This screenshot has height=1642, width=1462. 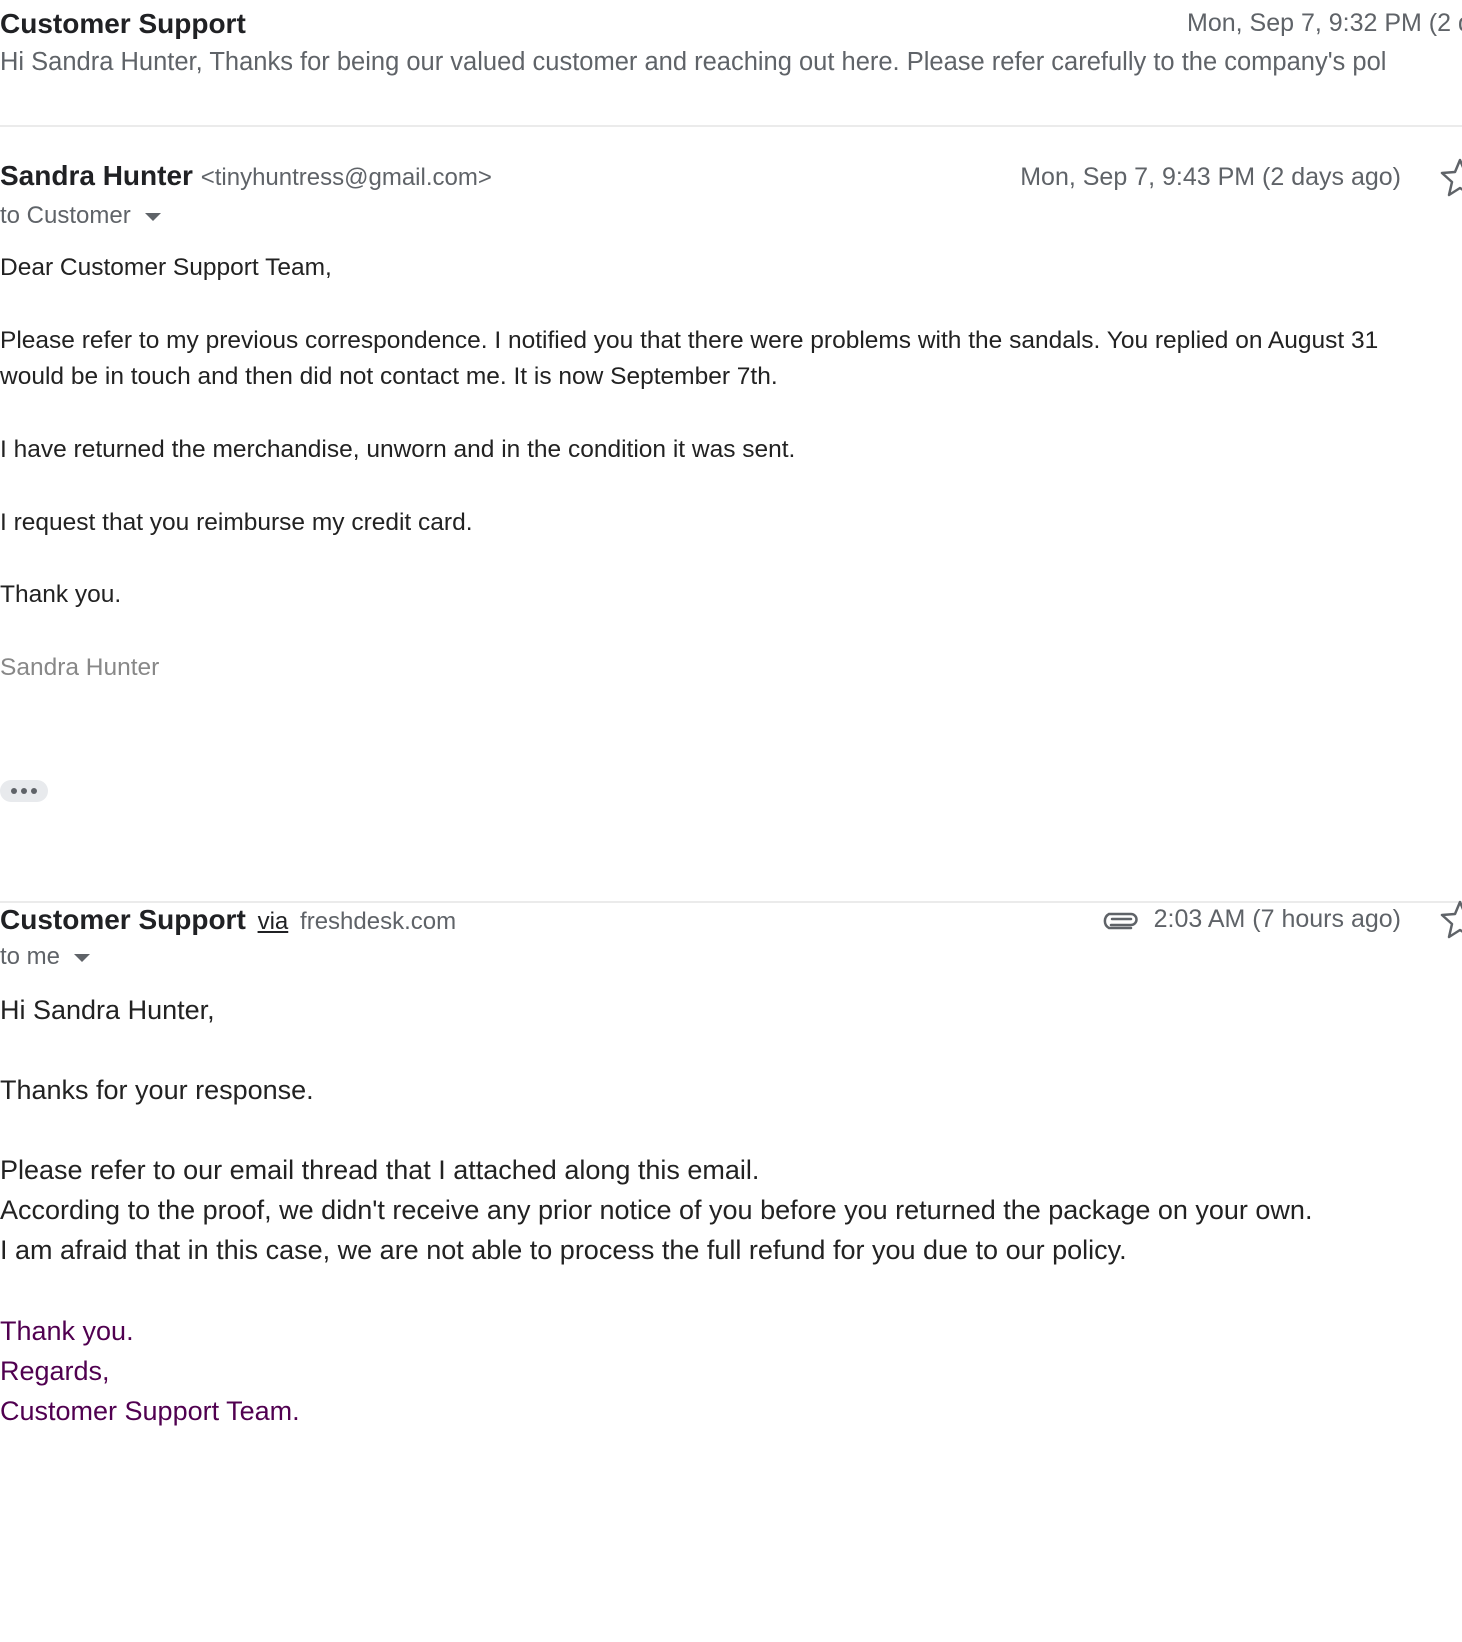 I want to click on recipient-details: to me, so click(x=45, y=957).